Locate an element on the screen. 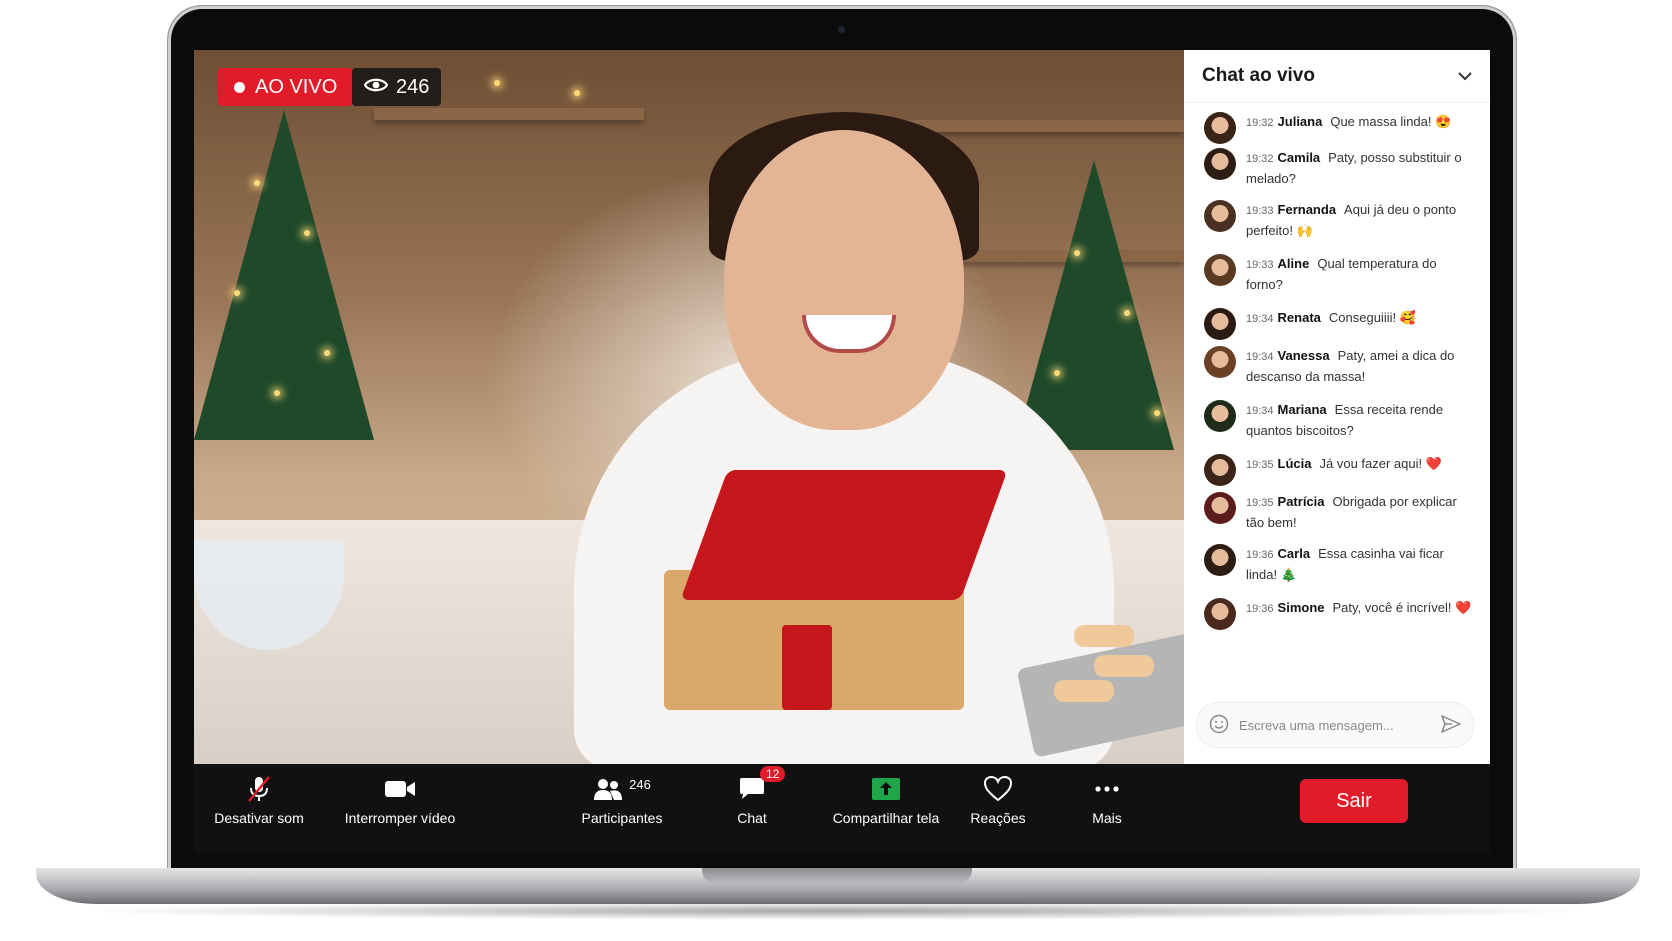 Image resolution: width=1672 pixels, height=941 pixels. viewer-count-value: 246 is located at coordinates (413, 86).